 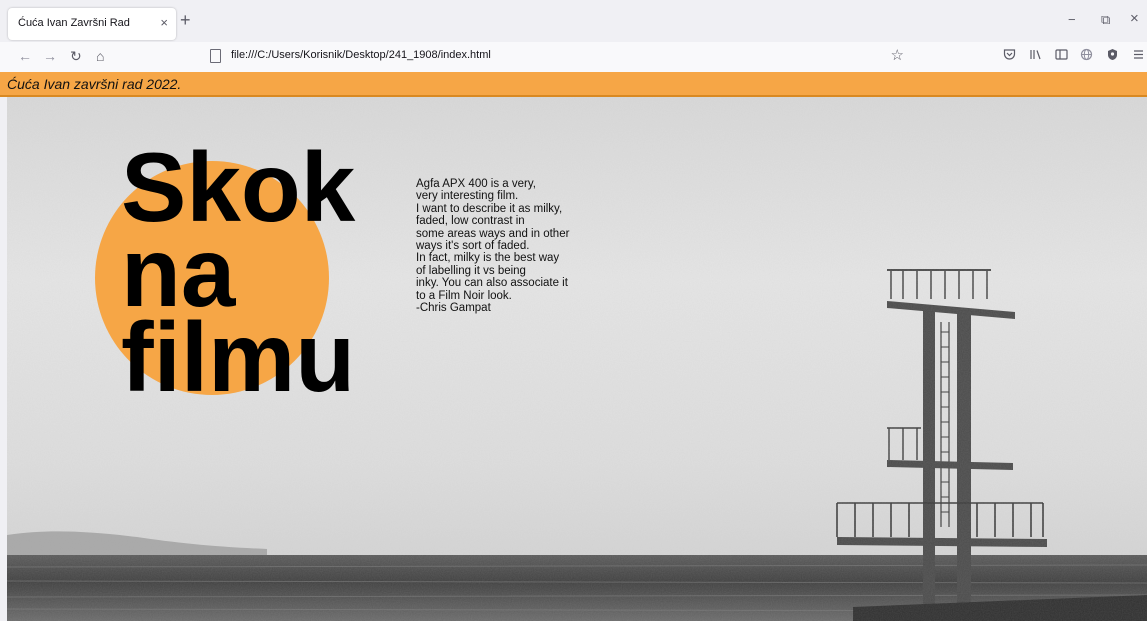 What do you see at coordinates (1061, 56) in the screenshot?
I see `sidebar-icon` at bounding box center [1061, 56].